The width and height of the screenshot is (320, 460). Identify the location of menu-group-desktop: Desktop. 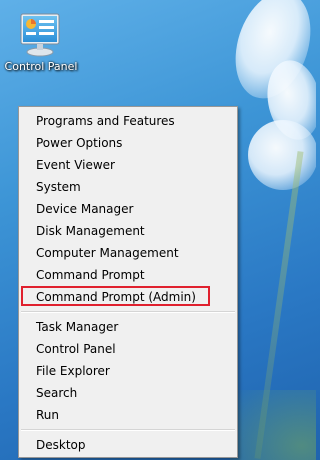
(128, 445).